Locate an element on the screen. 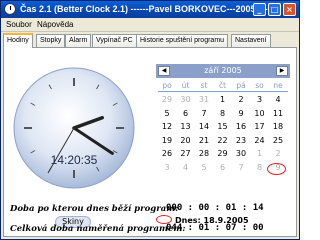 Image resolution: width=320 pixels, height=240 pixels. run-time-label: Doba po kterou dnes běží program: is located at coordinates (94, 209).